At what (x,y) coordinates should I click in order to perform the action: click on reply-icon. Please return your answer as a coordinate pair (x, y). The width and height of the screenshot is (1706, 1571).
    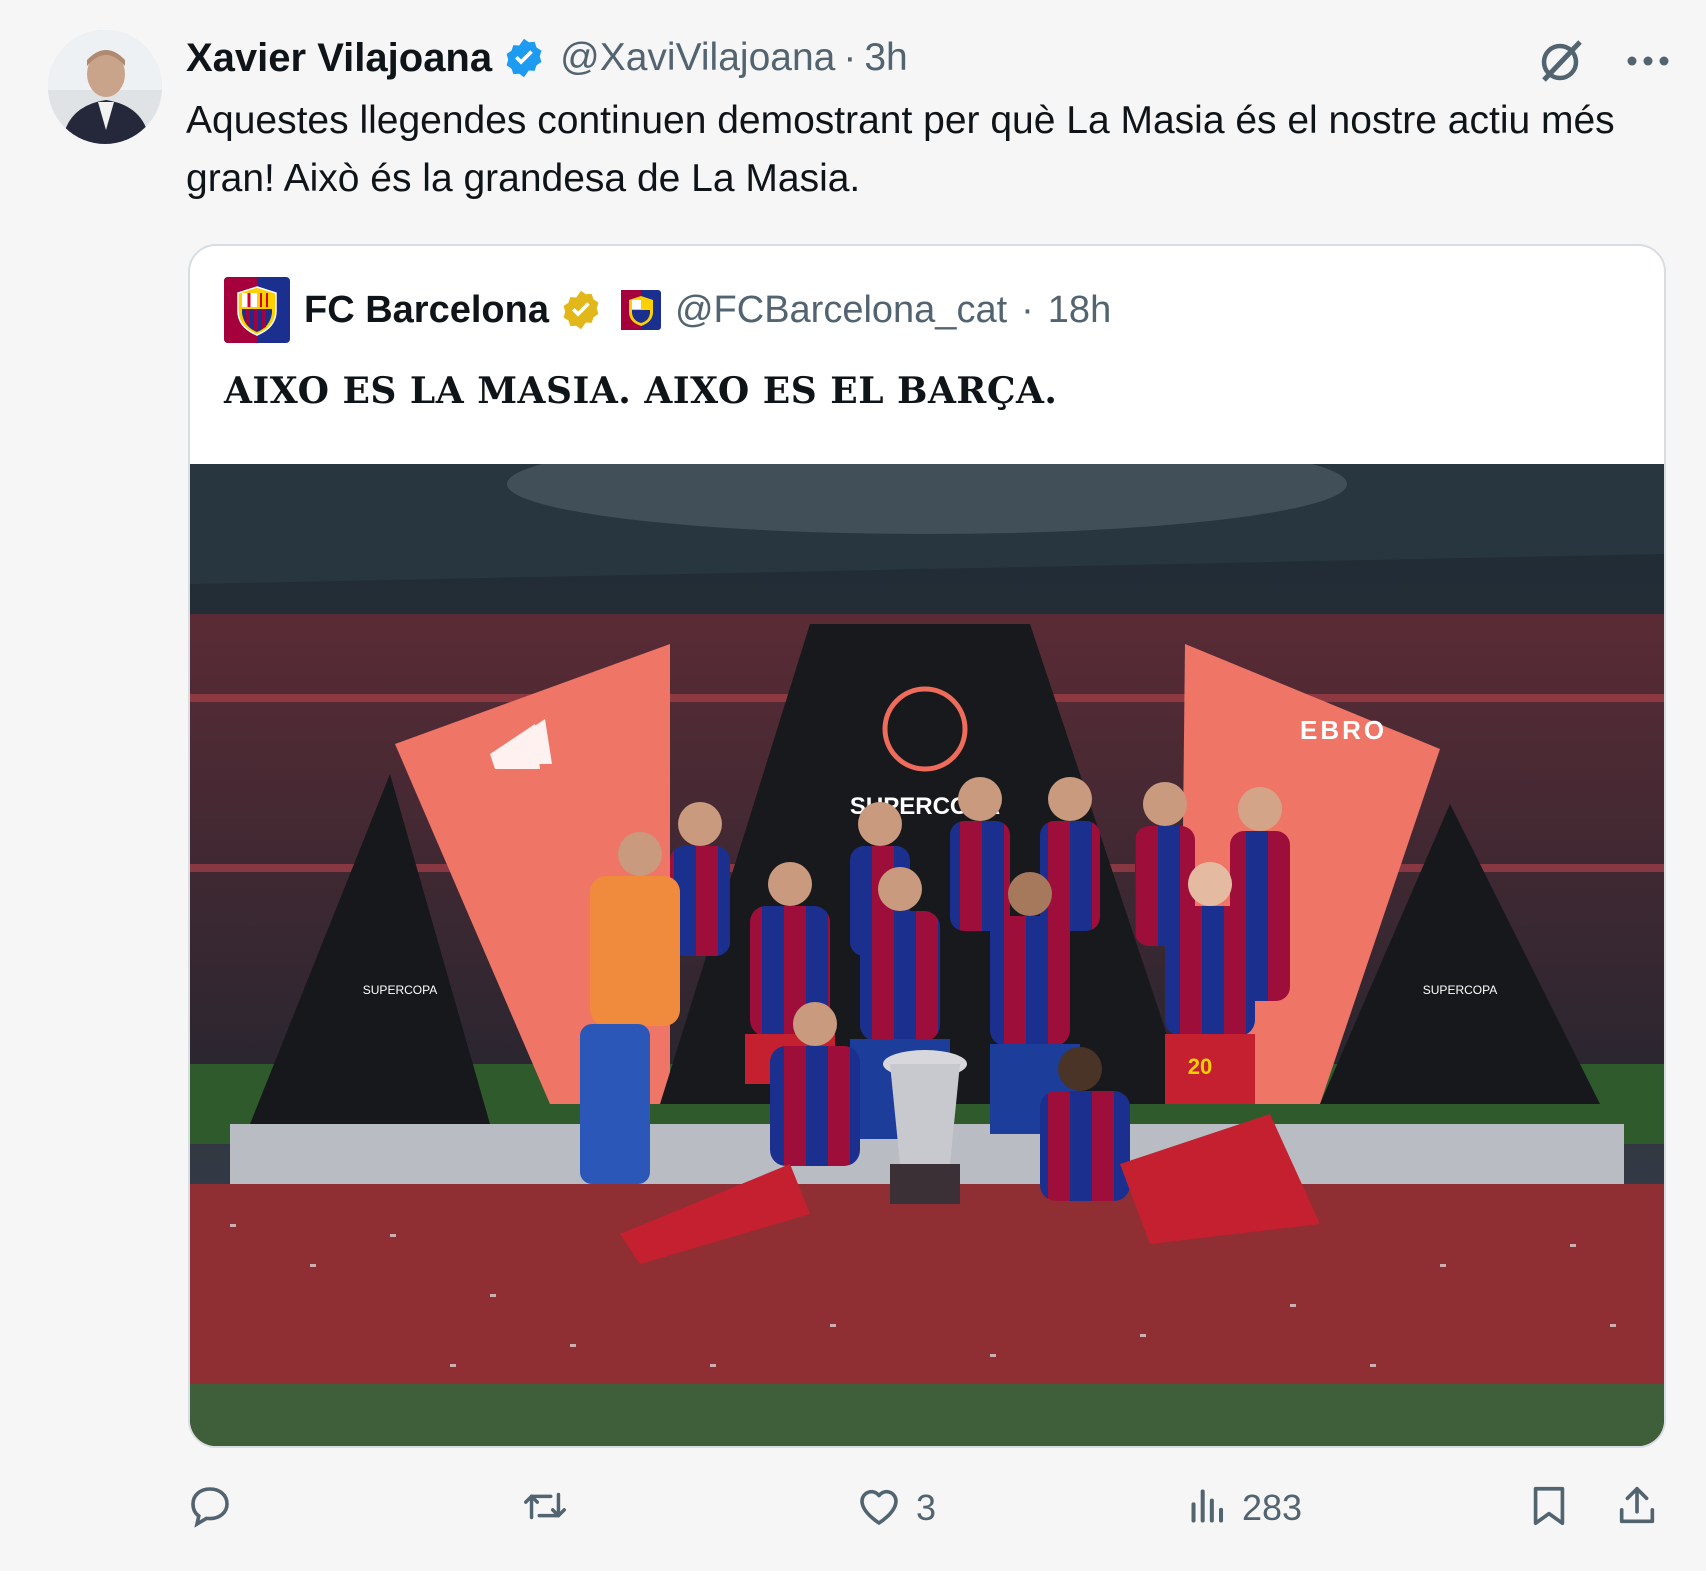
    Looking at the image, I should click on (210, 1508).